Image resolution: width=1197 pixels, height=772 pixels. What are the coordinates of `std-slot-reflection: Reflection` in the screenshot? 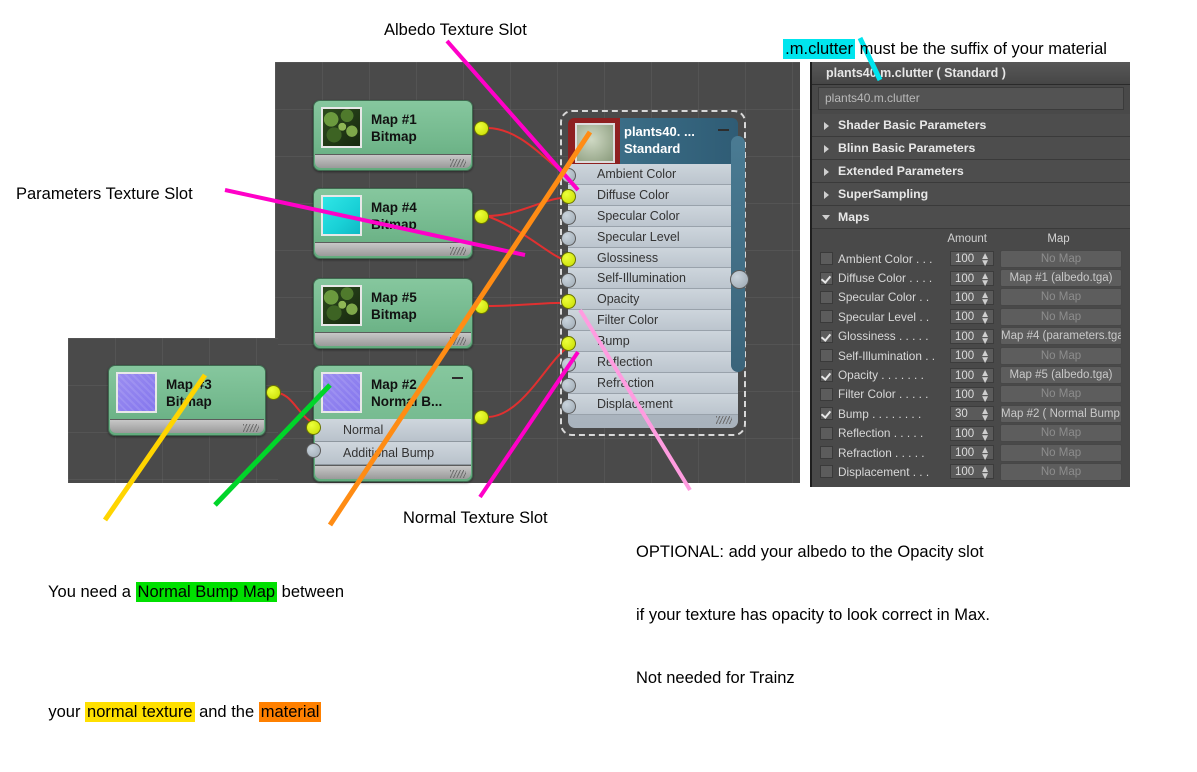 It's located at (653, 362).